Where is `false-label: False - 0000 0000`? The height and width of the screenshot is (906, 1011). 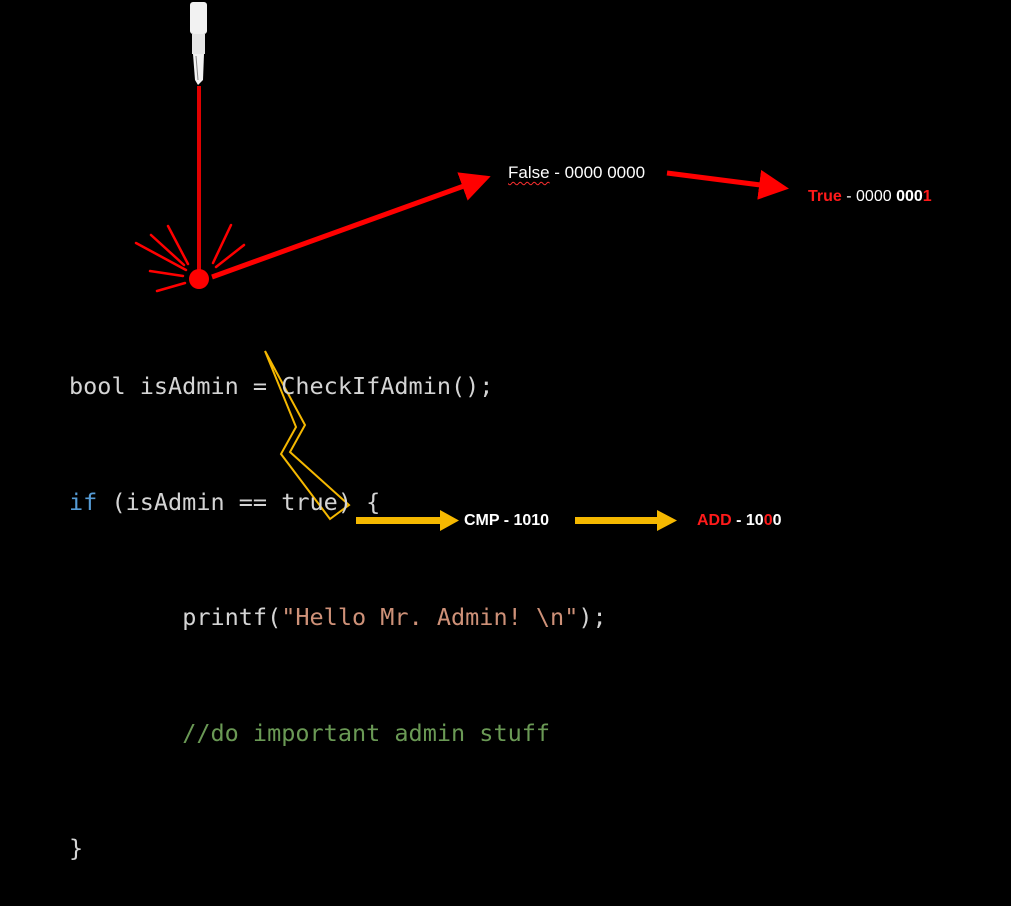 false-label: False - 0000 0000 is located at coordinates (576, 173).